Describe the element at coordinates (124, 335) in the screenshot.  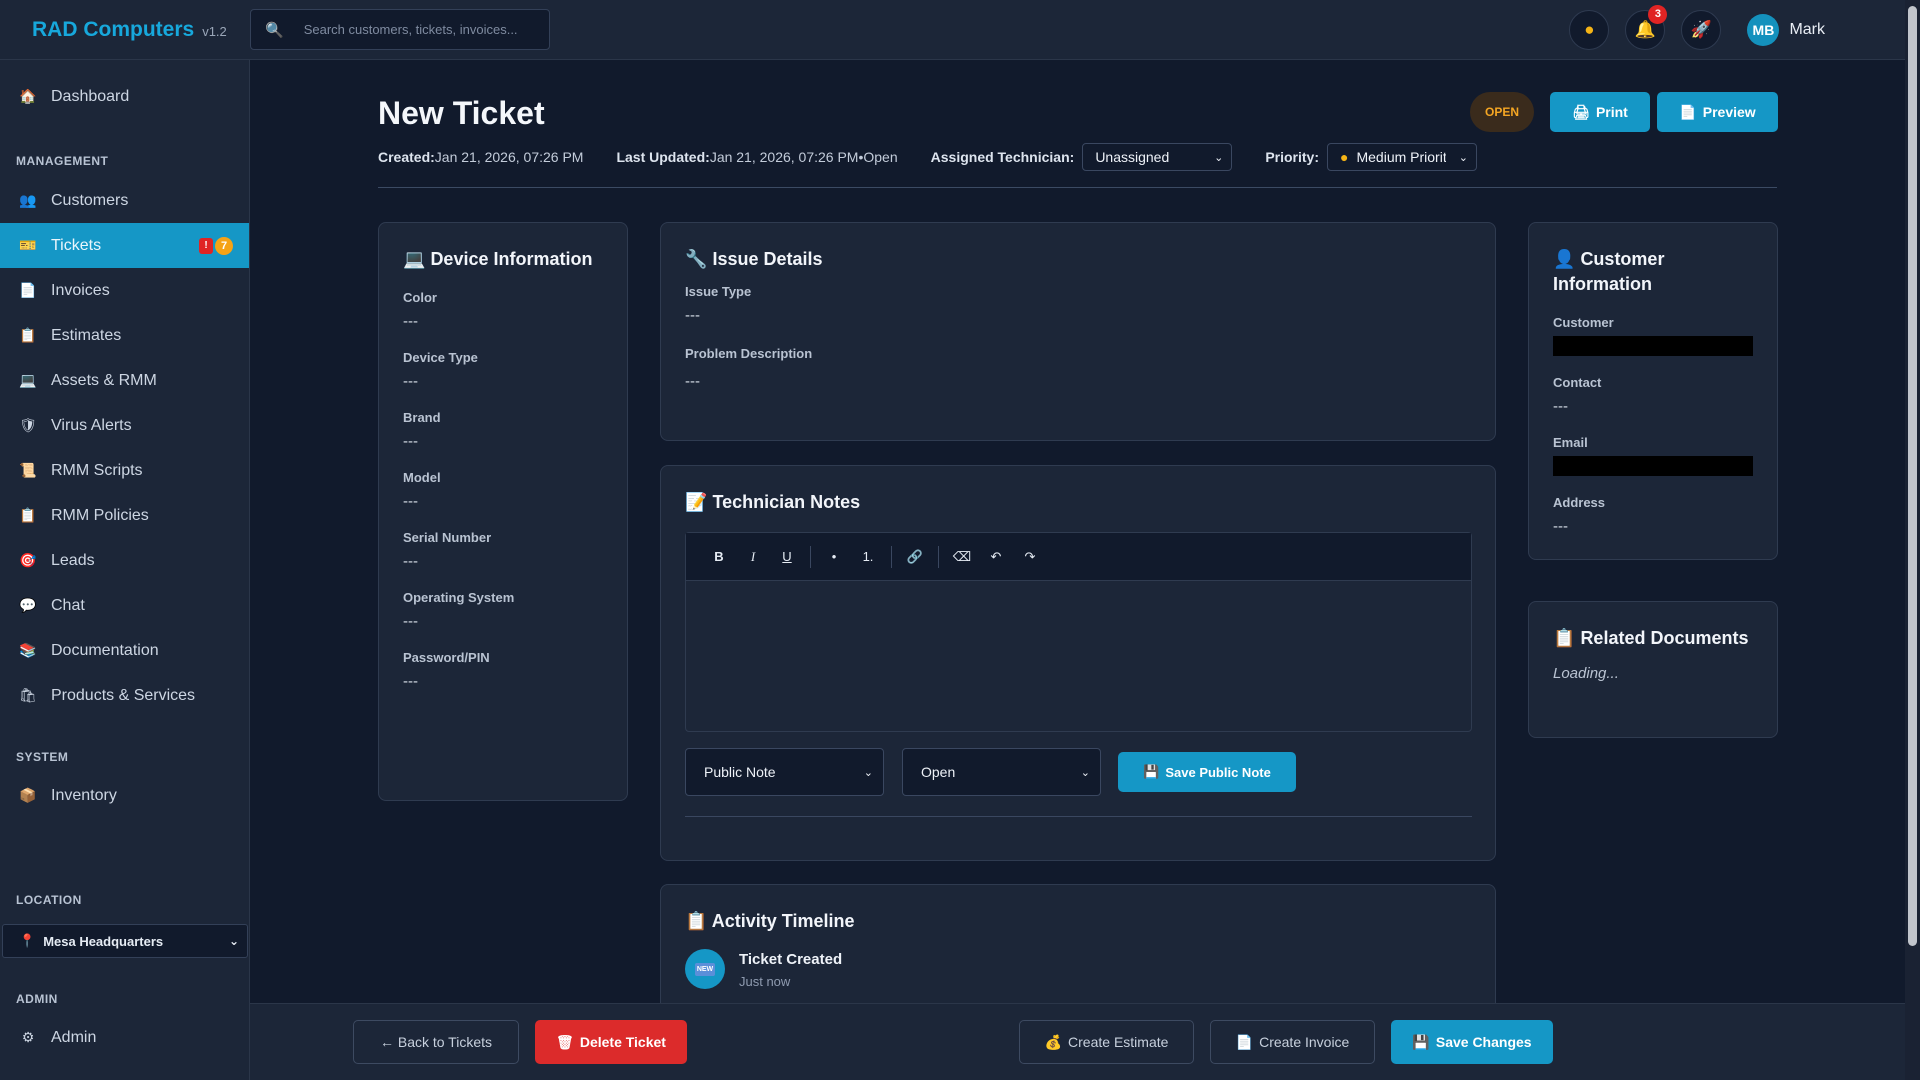
I see `sidebar-item-estimates: 📋 Estimates` at that location.